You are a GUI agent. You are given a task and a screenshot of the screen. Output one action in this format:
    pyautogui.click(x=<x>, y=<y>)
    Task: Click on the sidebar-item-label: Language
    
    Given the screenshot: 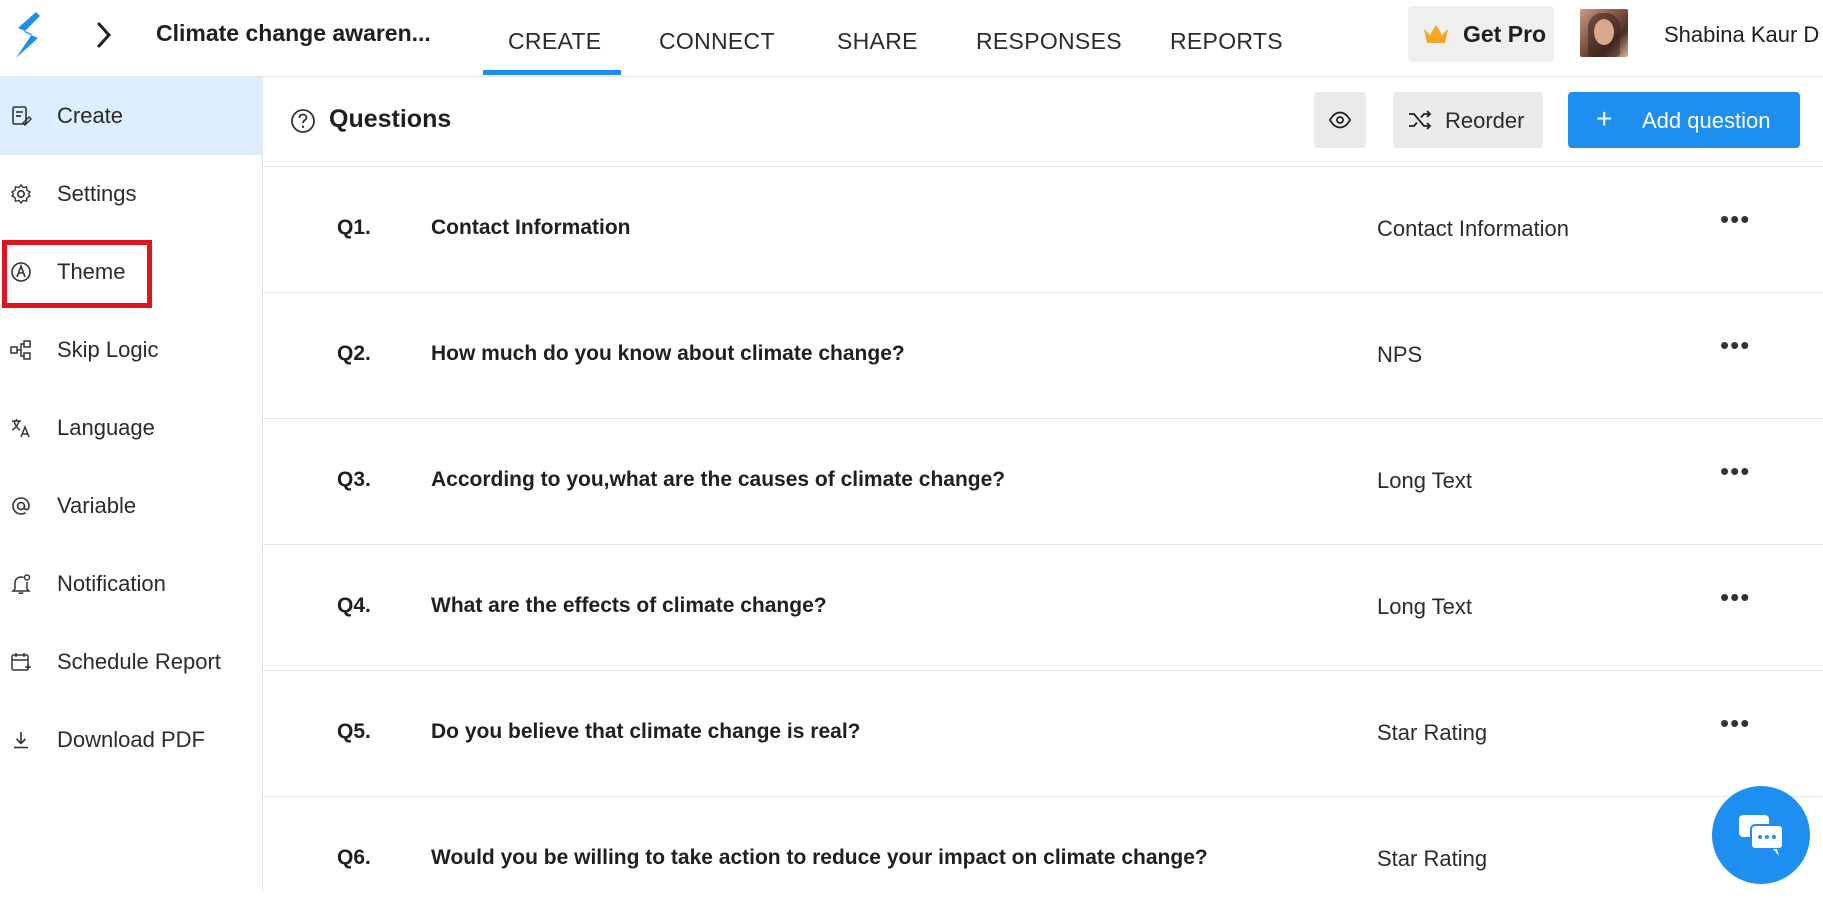 What is the action you would take?
    pyautogui.click(x=106, y=427)
    